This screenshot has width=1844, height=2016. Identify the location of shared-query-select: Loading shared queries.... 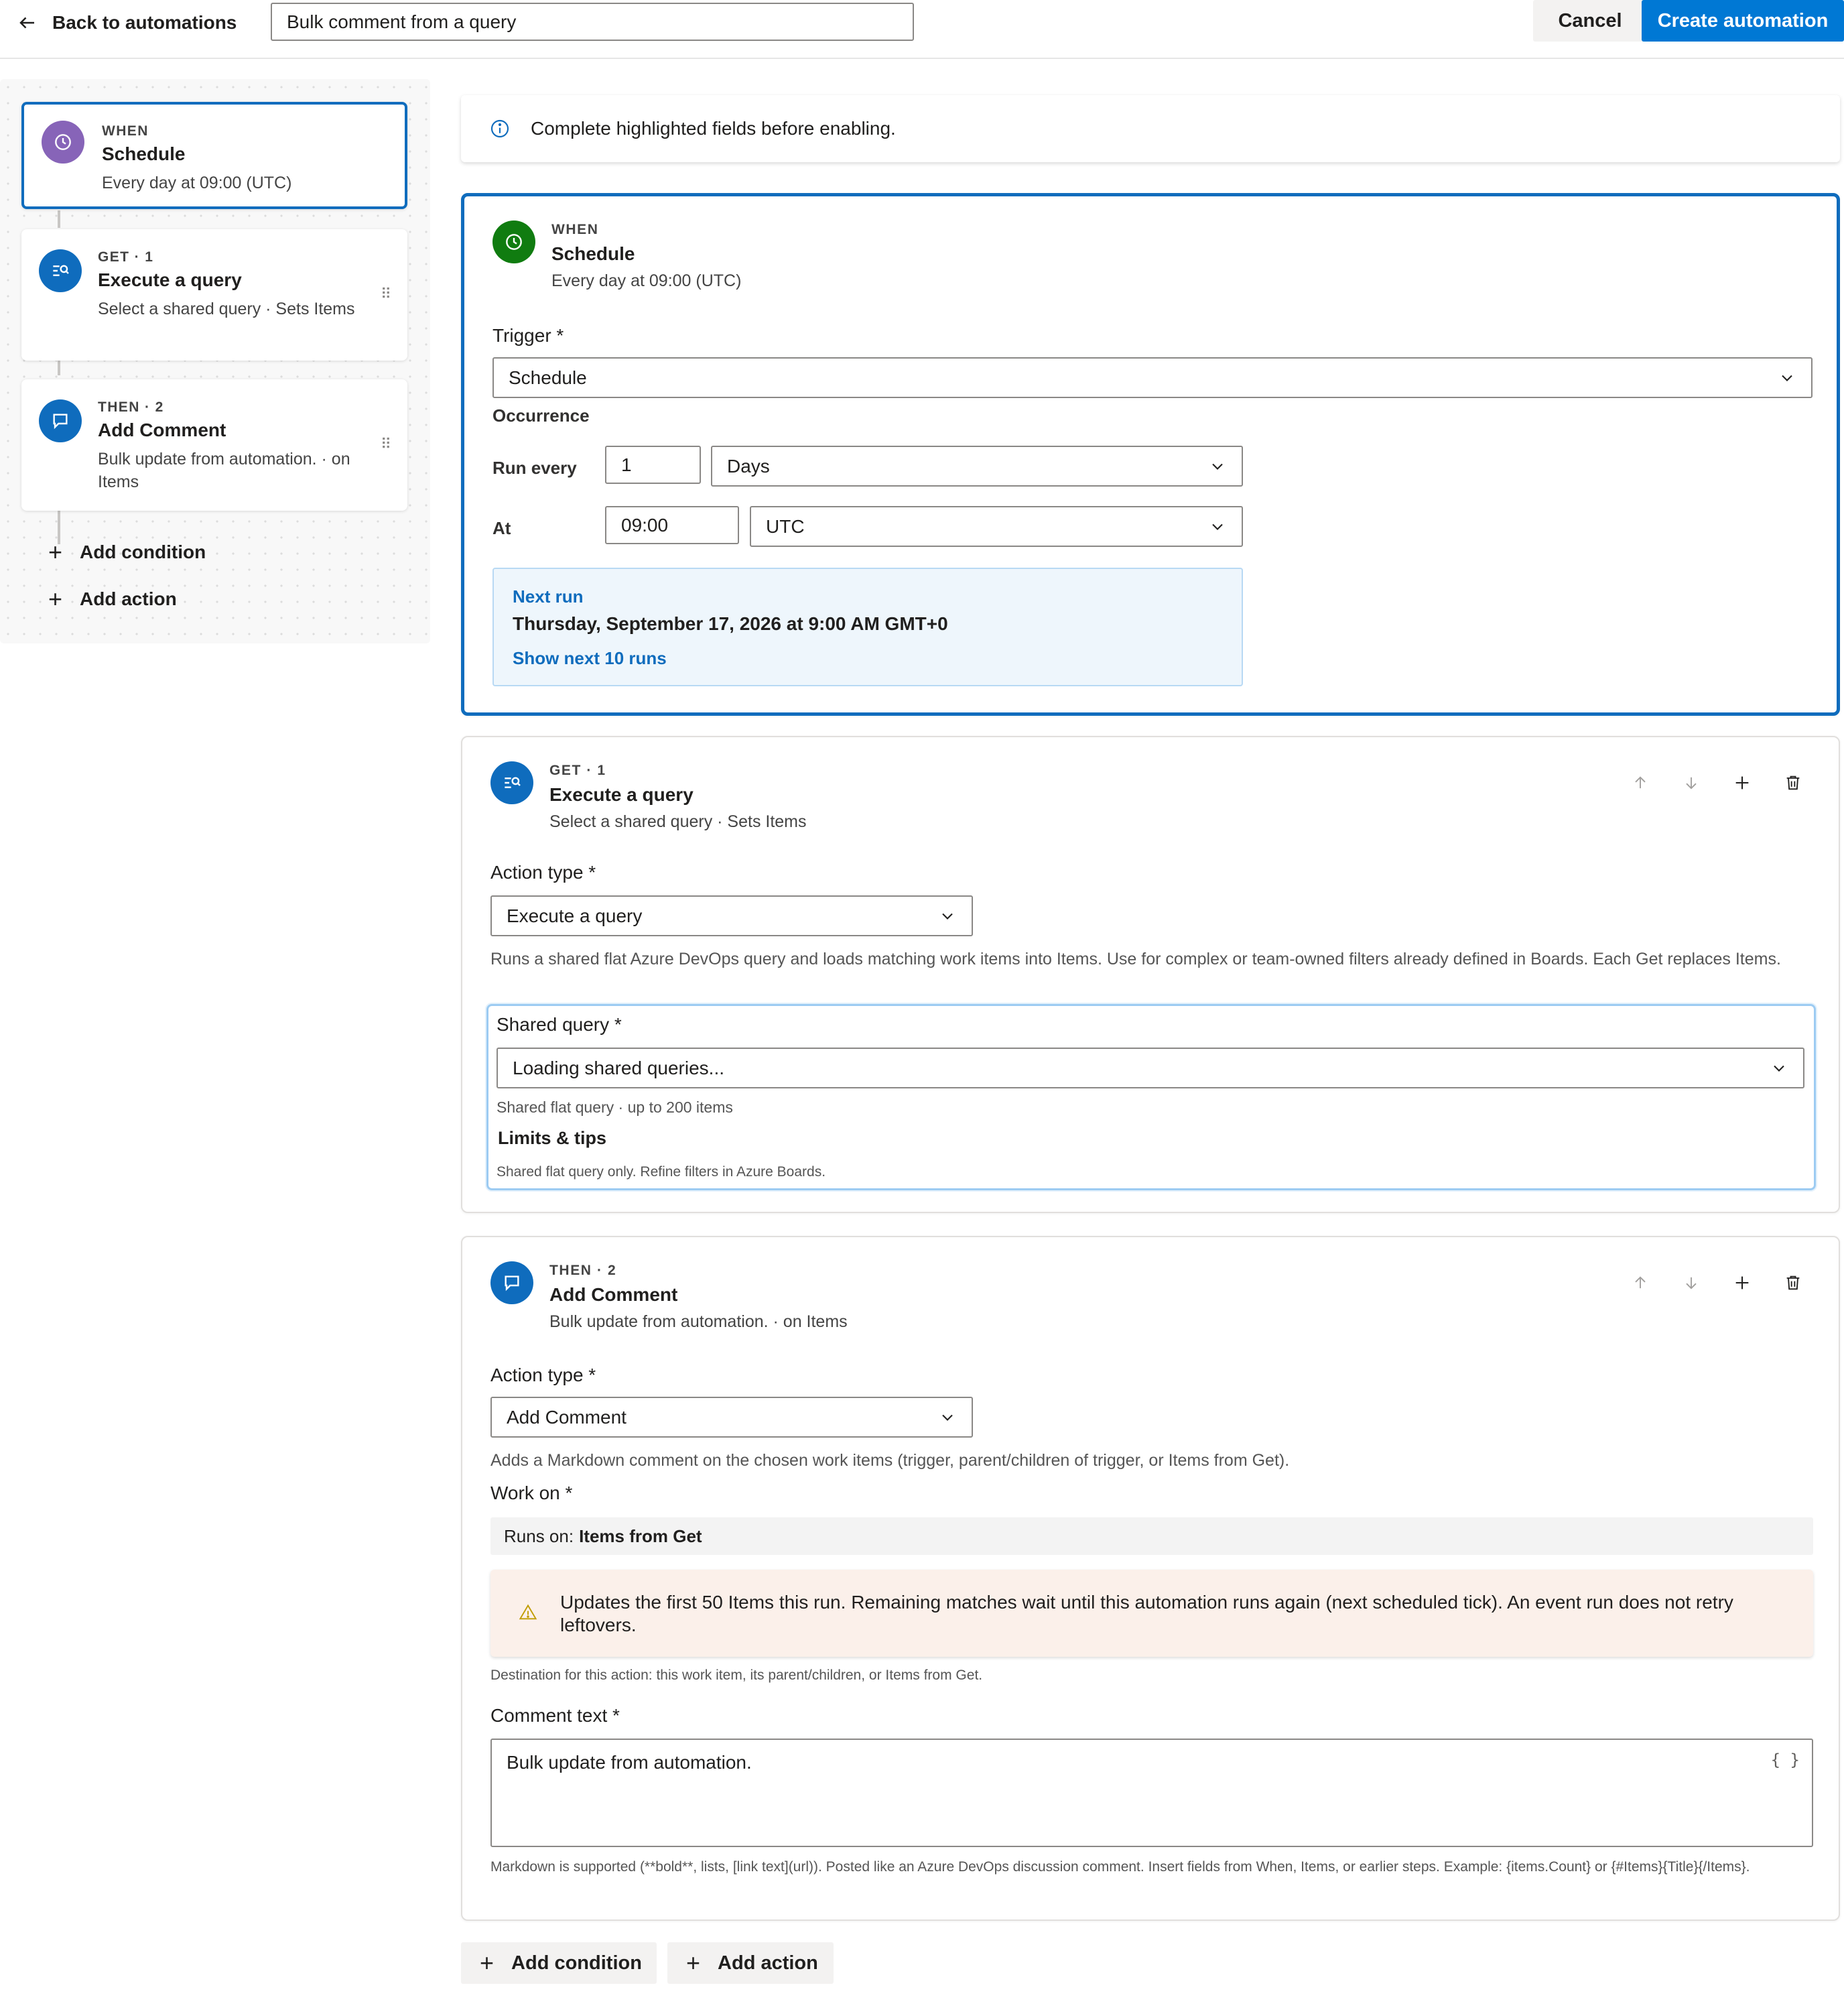
(1150, 1068).